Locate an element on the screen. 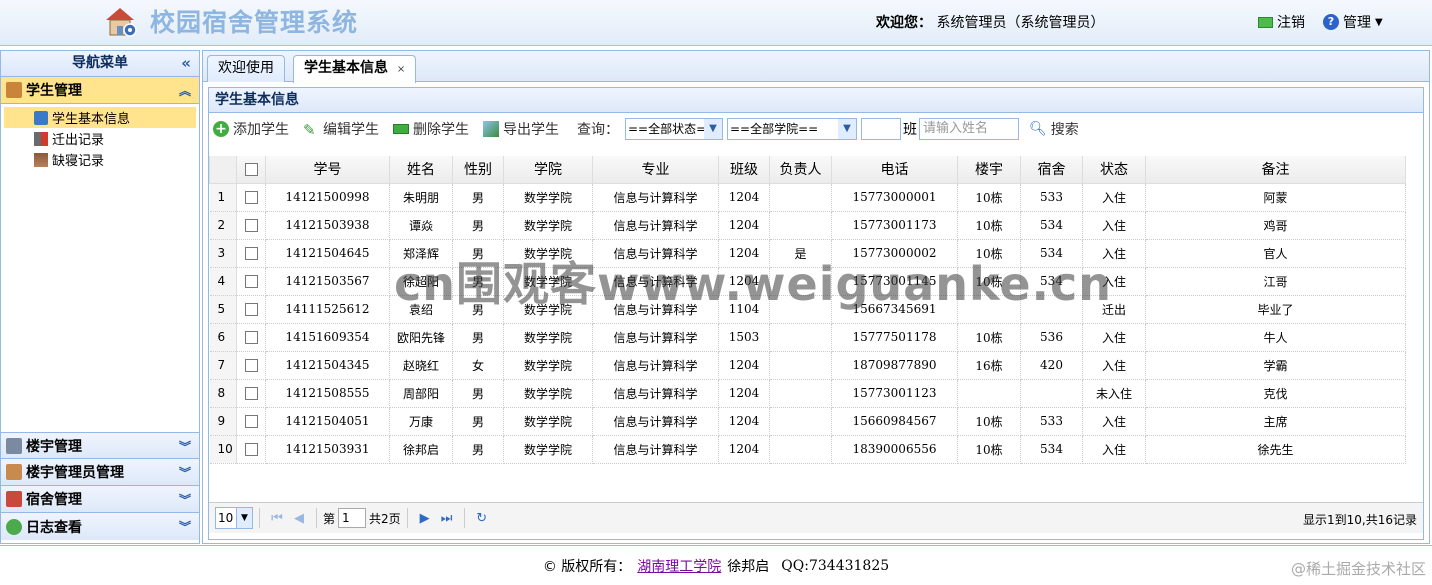 Image resolution: width=1432 pixels, height=585 pixels. column-header: 性别 is located at coordinates (478, 170).